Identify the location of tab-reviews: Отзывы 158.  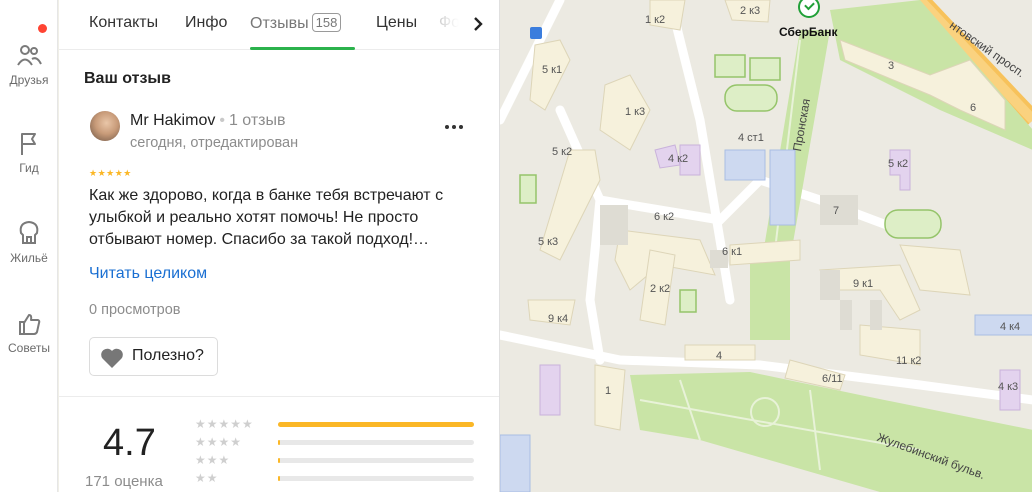
(296, 23).